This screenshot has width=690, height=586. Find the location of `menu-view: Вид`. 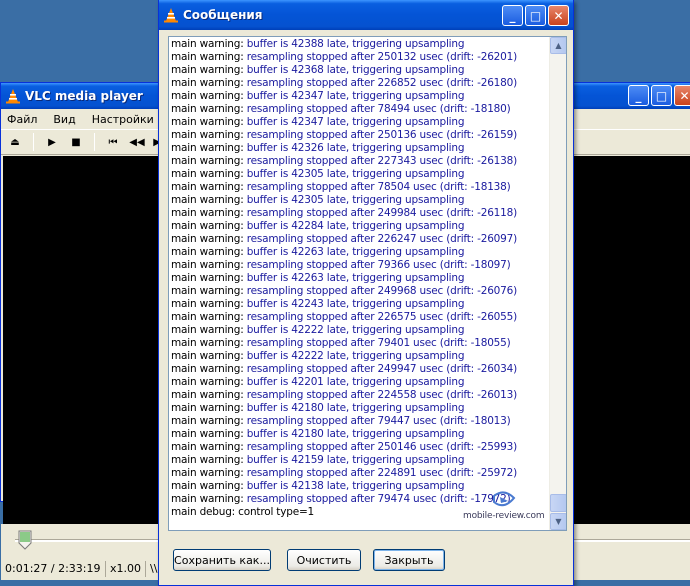

menu-view: Вид is located at coordinates (64, 119).